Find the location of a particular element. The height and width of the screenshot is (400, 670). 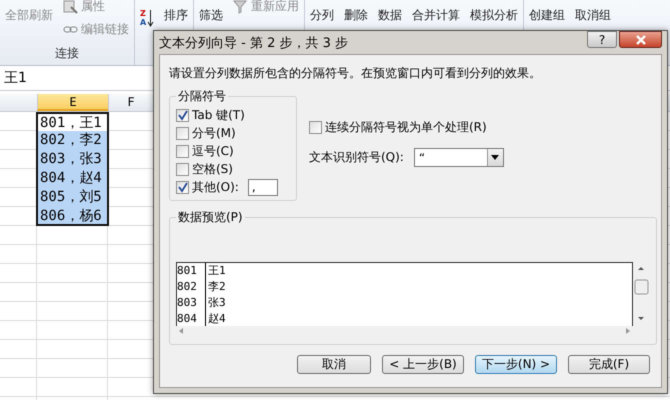

checkbox-label: 空格(S) is located at coordinates (212, 169).